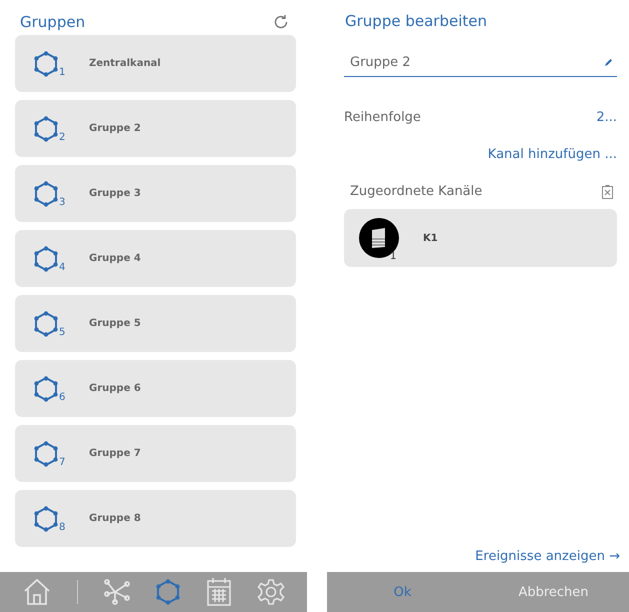 The width and height of the screenshot is (629, 612). Describe the element at coordinates (480, 66) in the screenshot. I see `name-input-field: Gruppe 2` at that location.